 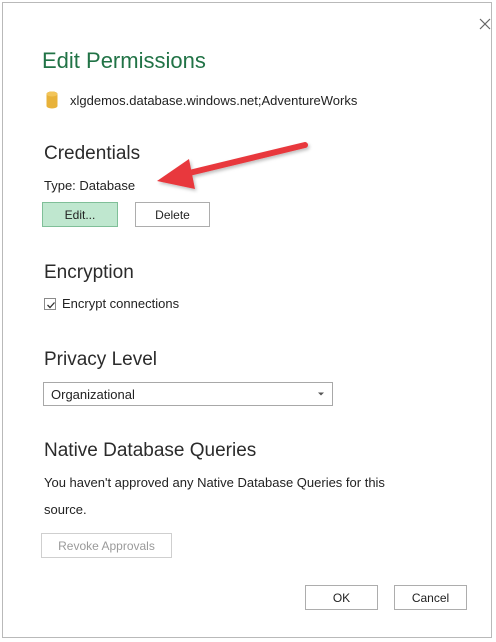 I want to click on dialog-title: Edit Permissions, so click(x=124, y=60).